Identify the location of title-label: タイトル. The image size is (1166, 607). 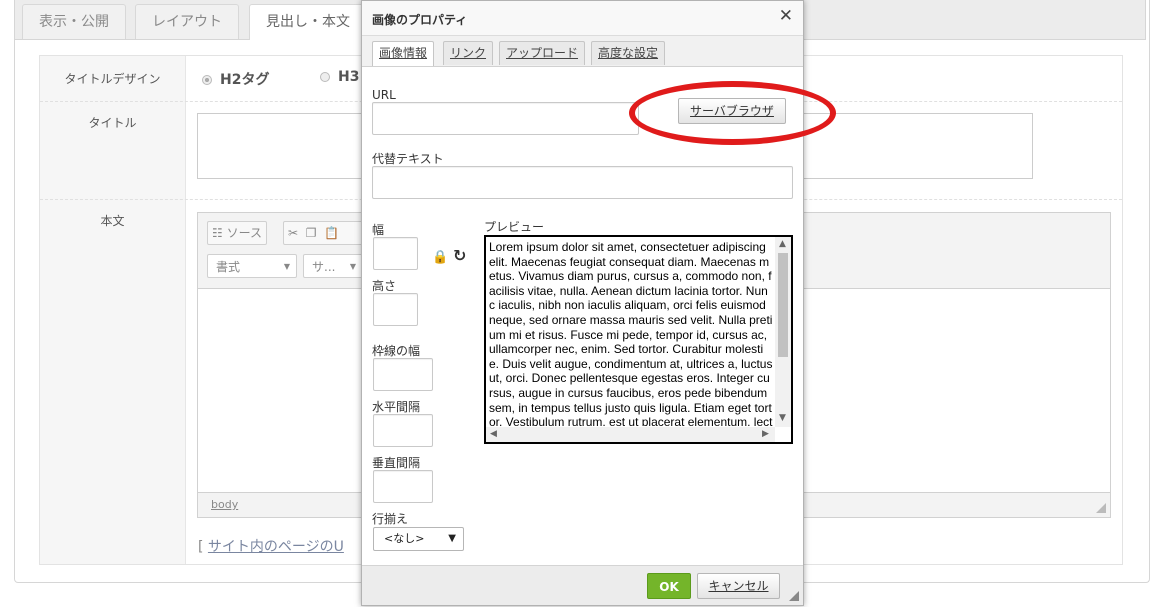
(112, 123).